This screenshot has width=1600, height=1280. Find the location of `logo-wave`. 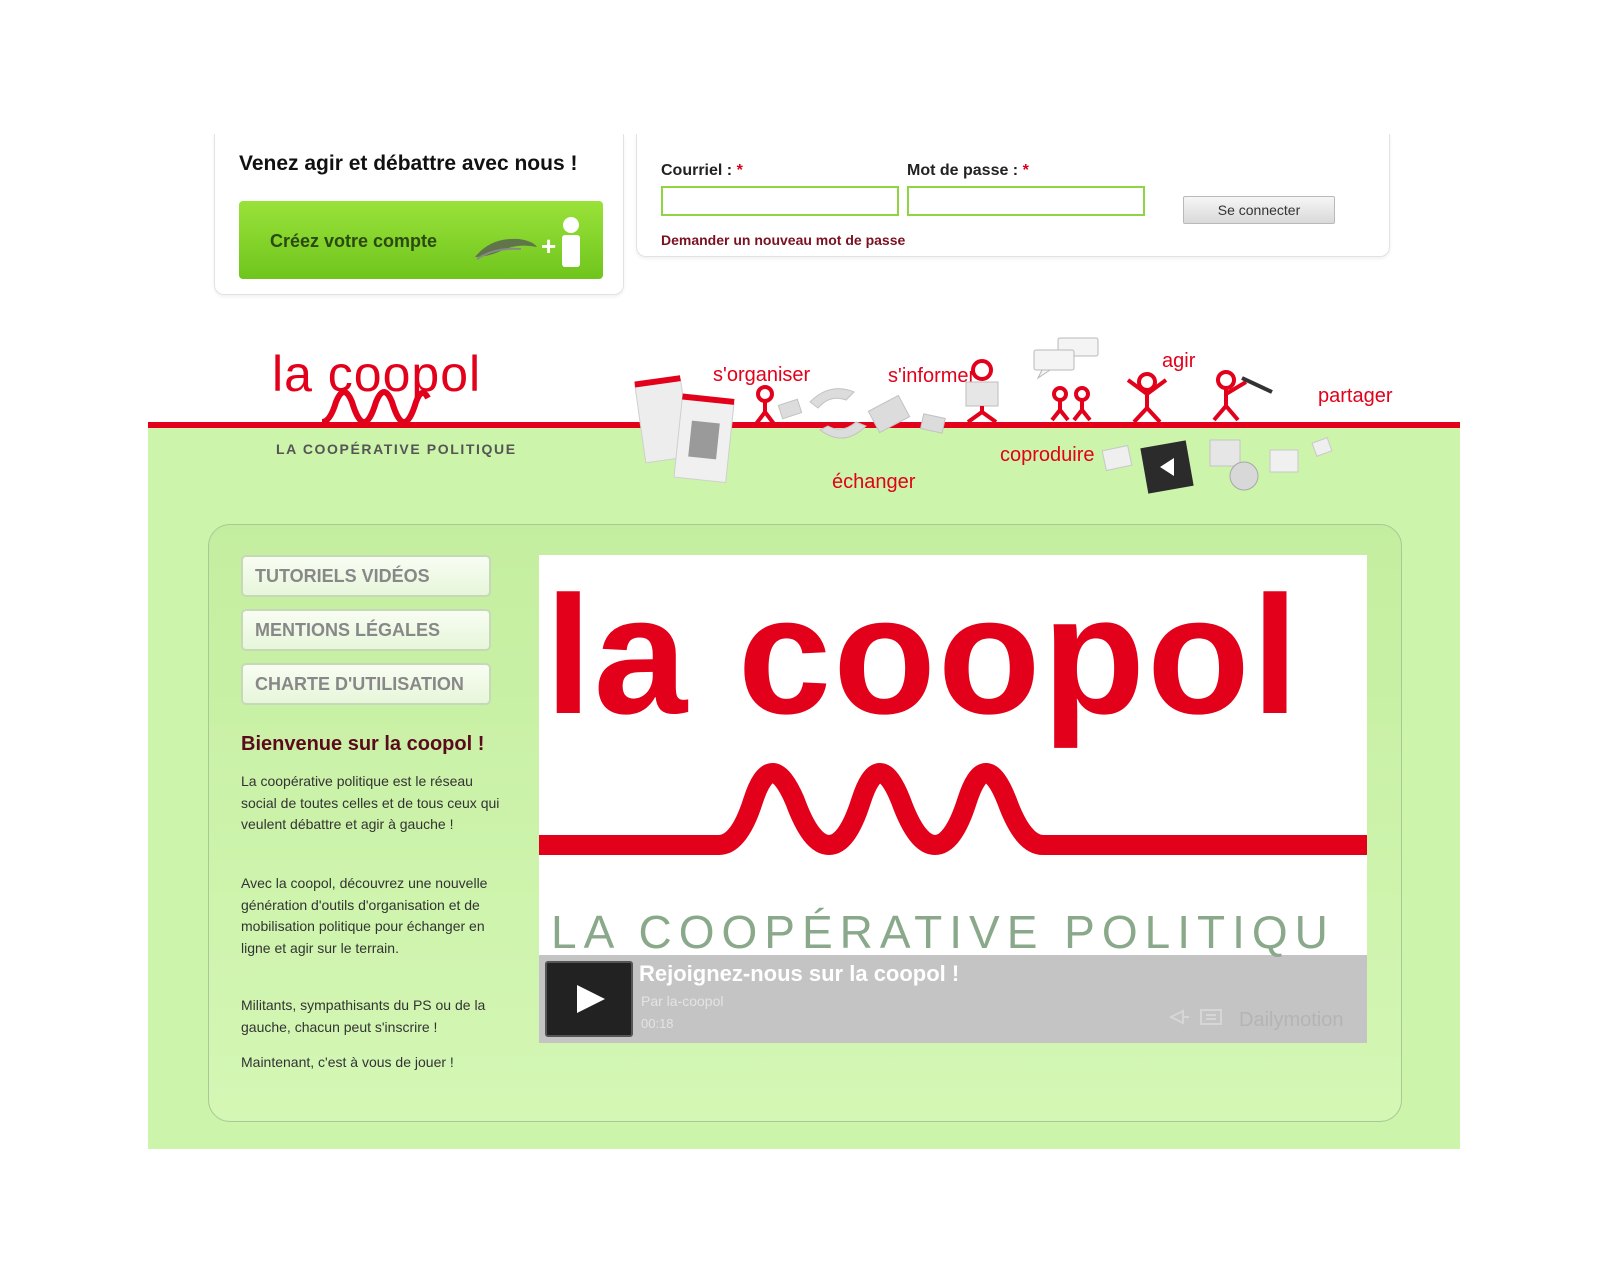

logo-wave is located at coordinates (376, 407).